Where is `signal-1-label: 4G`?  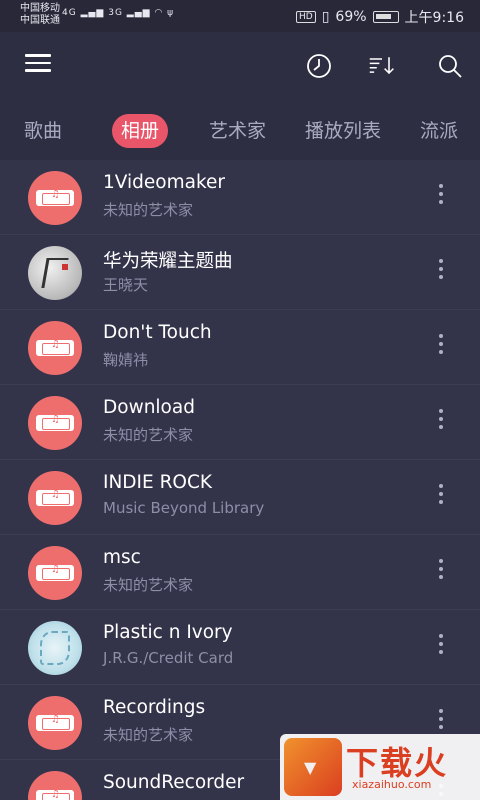 signal-1-label: 4G is located at coordinates (69, 13).